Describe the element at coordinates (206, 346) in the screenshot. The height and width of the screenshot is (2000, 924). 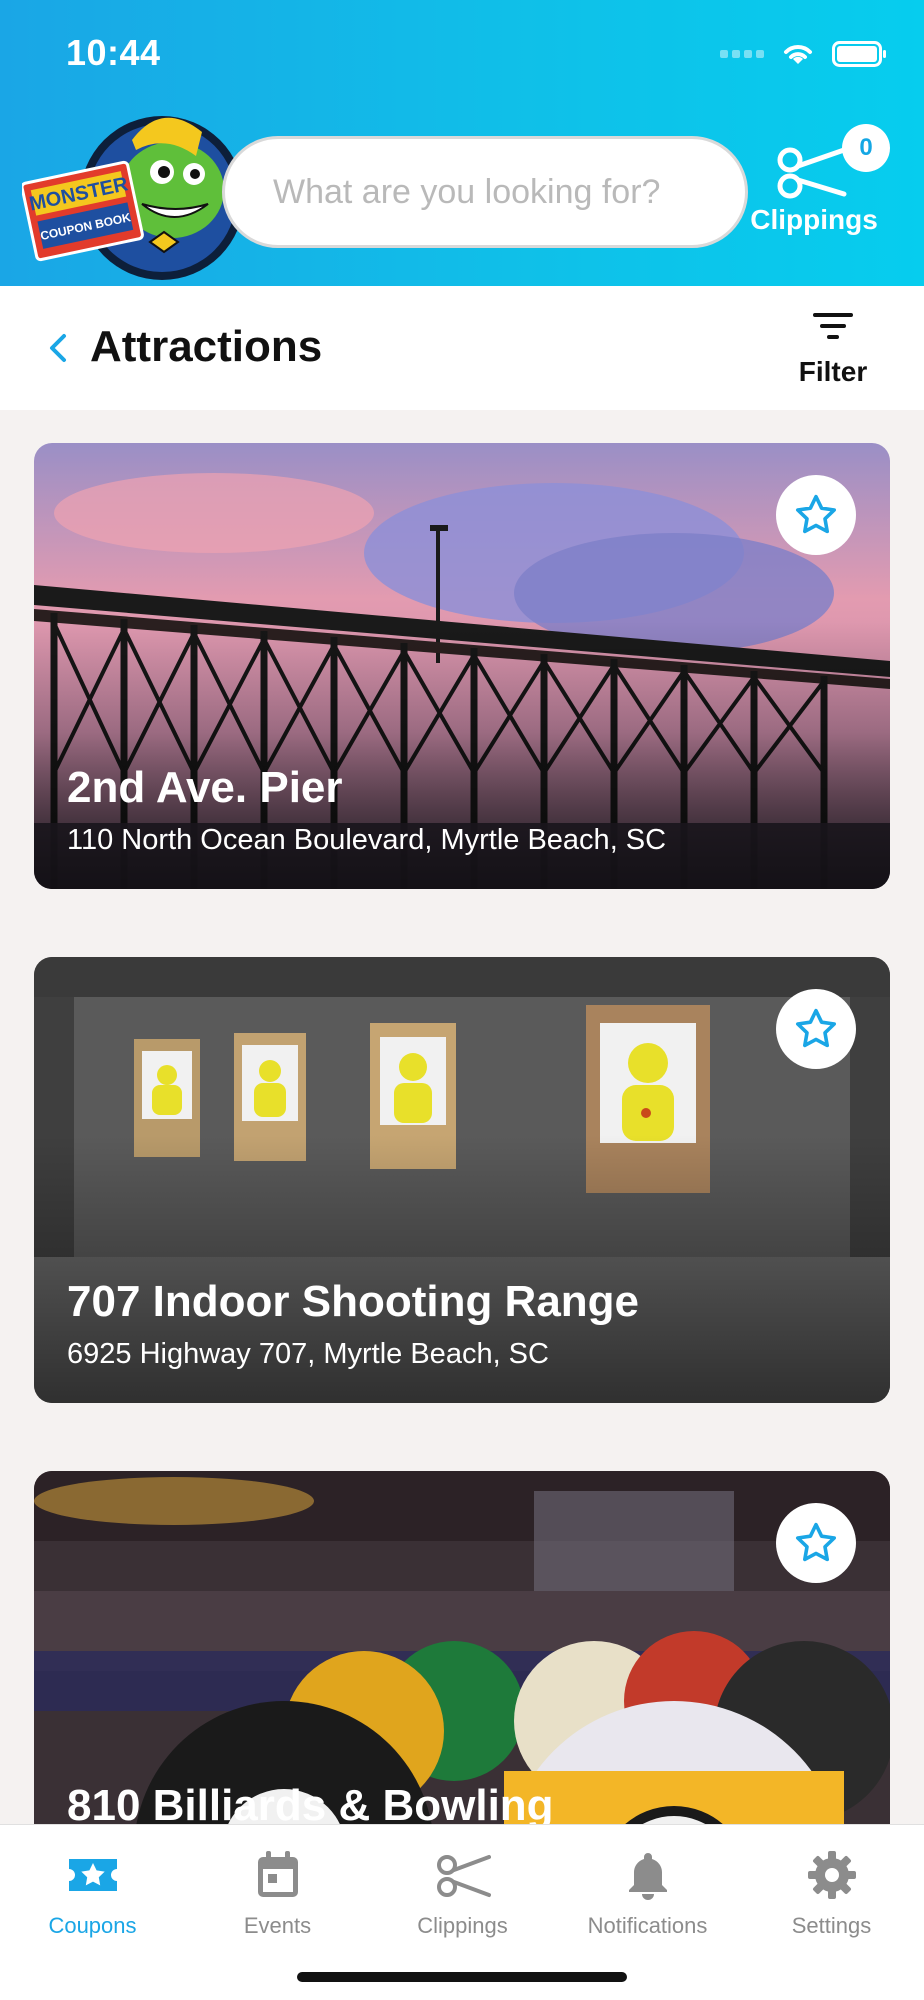
I see `page-title: Attractions` at that location.